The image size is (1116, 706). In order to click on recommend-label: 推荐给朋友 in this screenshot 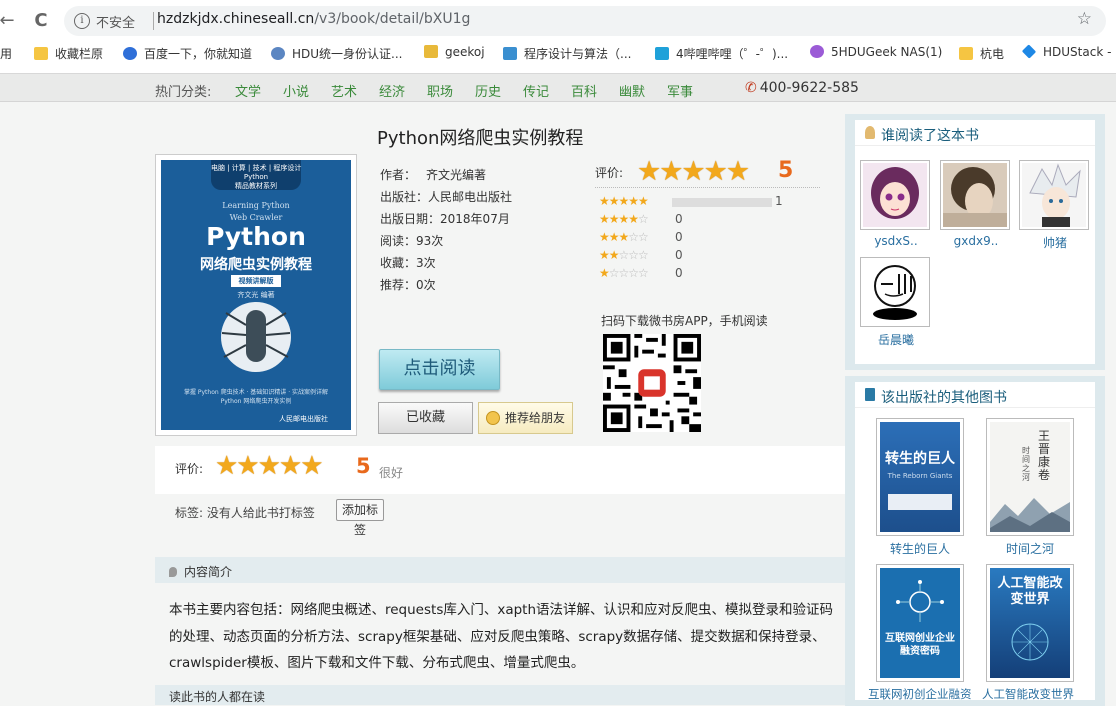, I will do `click(535, 418)`.